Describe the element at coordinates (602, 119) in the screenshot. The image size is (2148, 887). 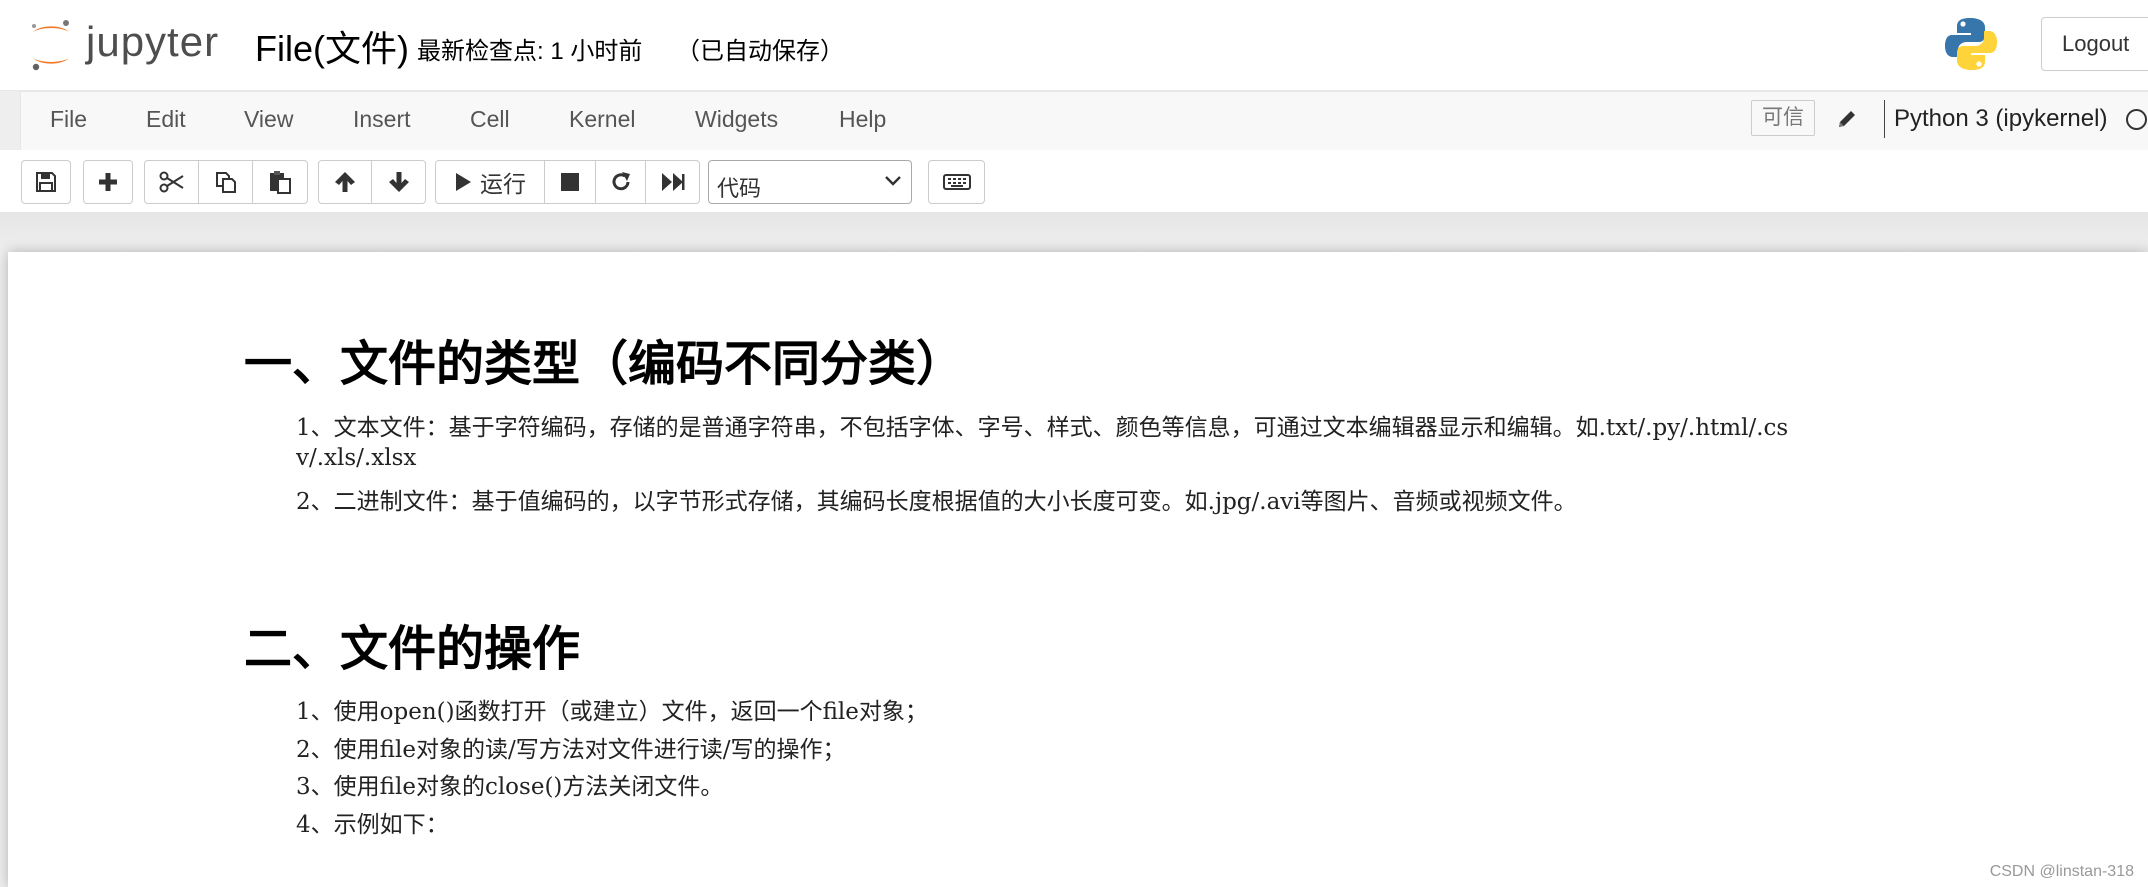
I see `menu-kernel: Kernel` at that location.